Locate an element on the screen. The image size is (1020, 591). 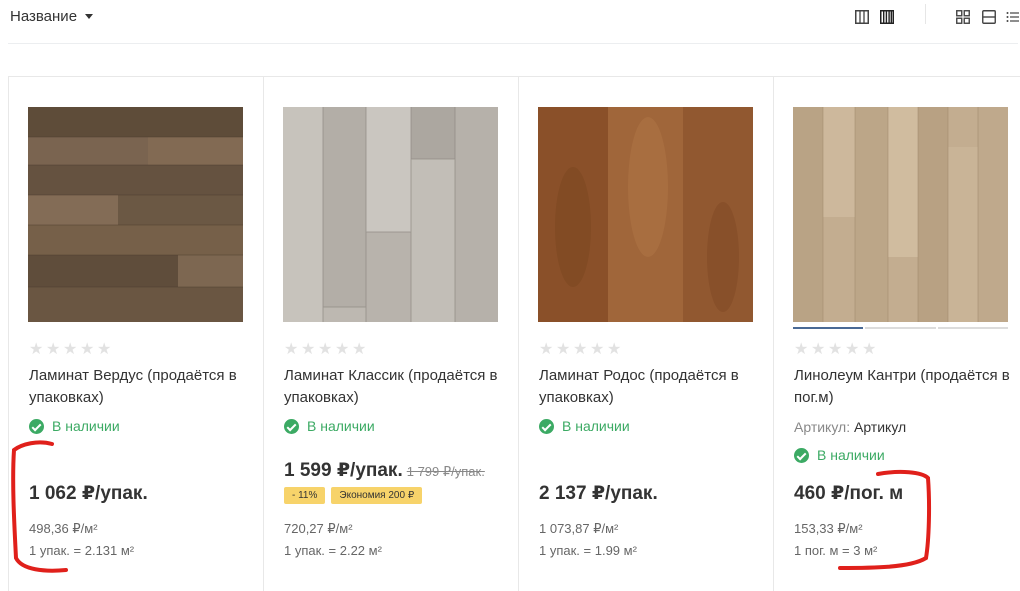
price-per-m2: 498,36 ₽/м² is located at coordinates (63, 528).